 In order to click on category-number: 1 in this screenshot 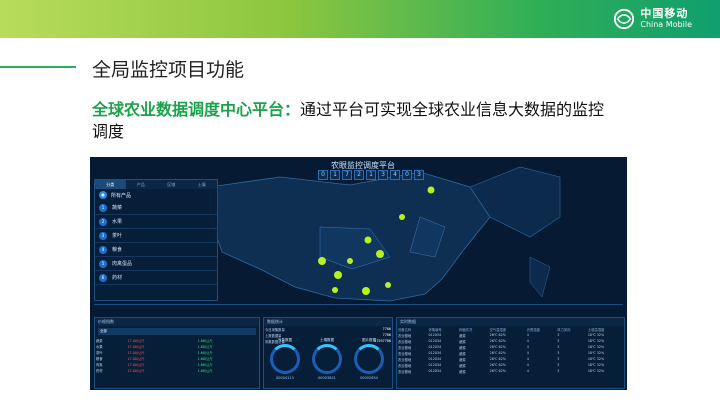, I will do `click(103, 207)`.